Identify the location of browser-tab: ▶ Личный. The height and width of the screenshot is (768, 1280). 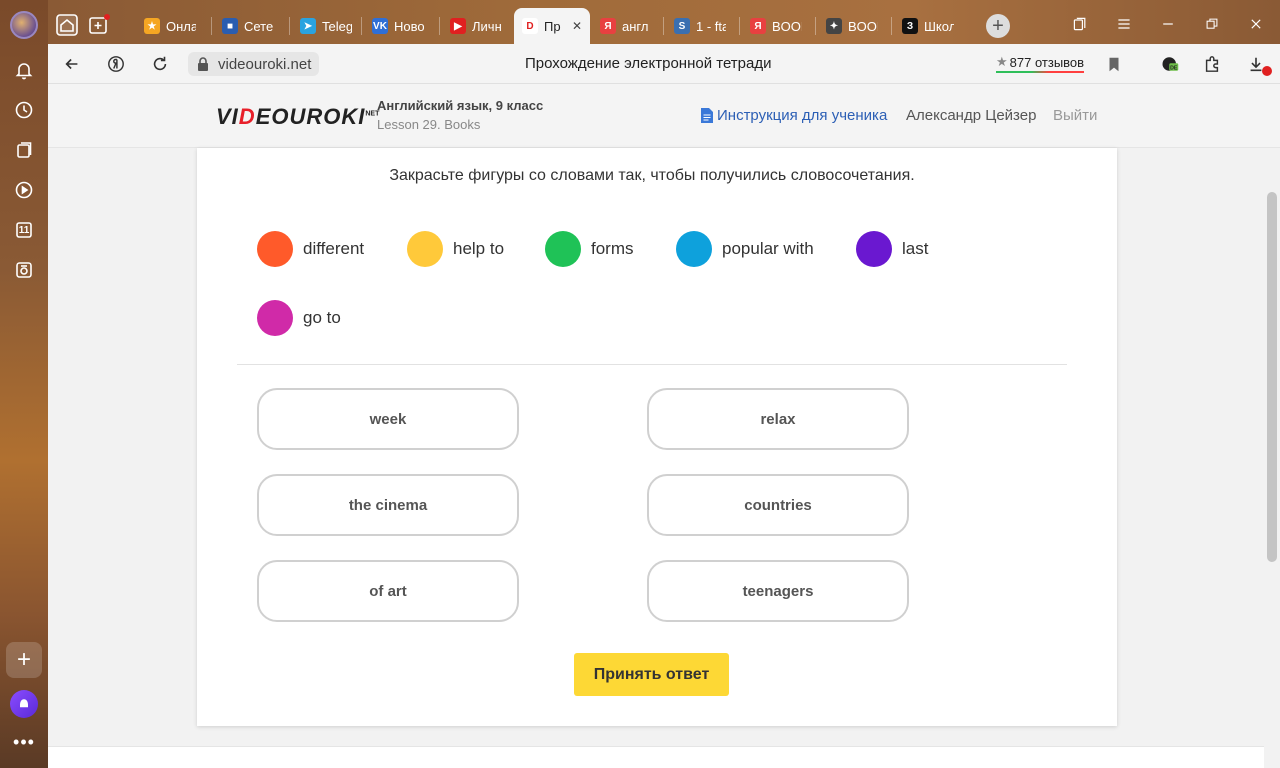
(476, 26).